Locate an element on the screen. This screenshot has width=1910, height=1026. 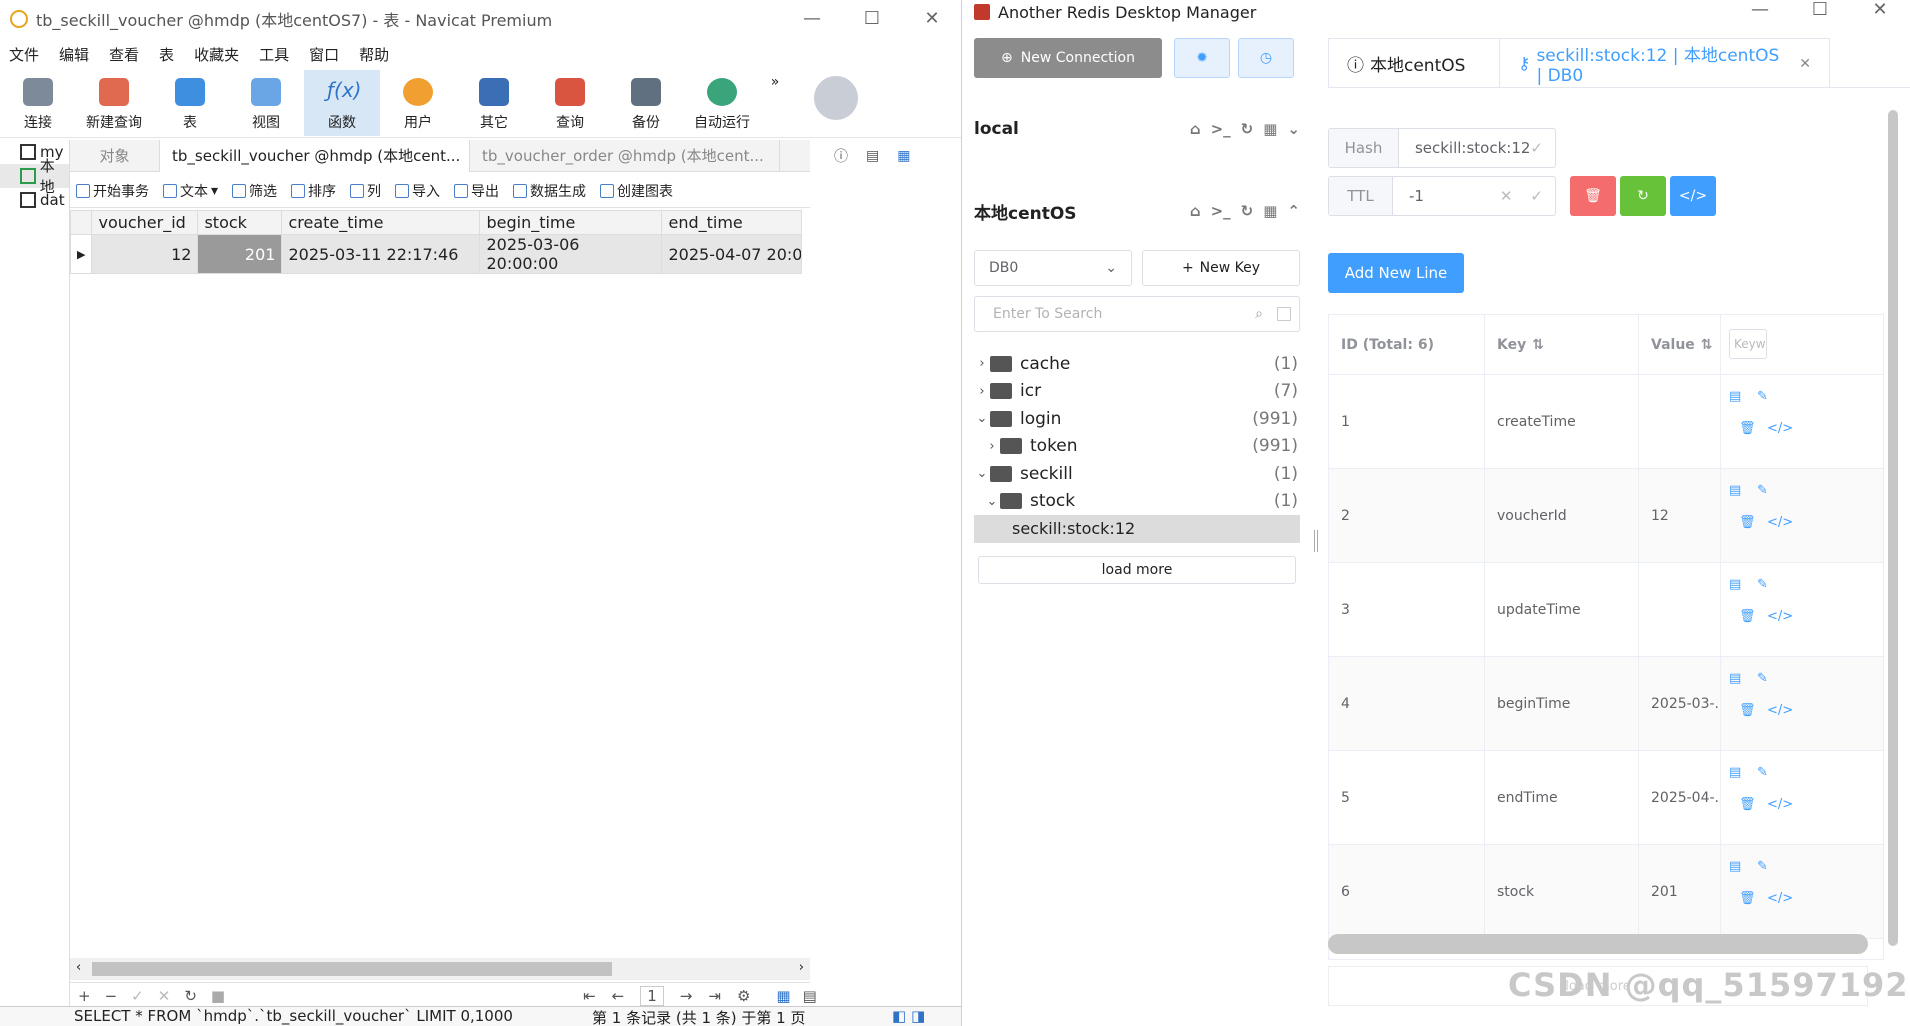
menu-favorites: 收藏夹 is located at coordinates (217, 55).